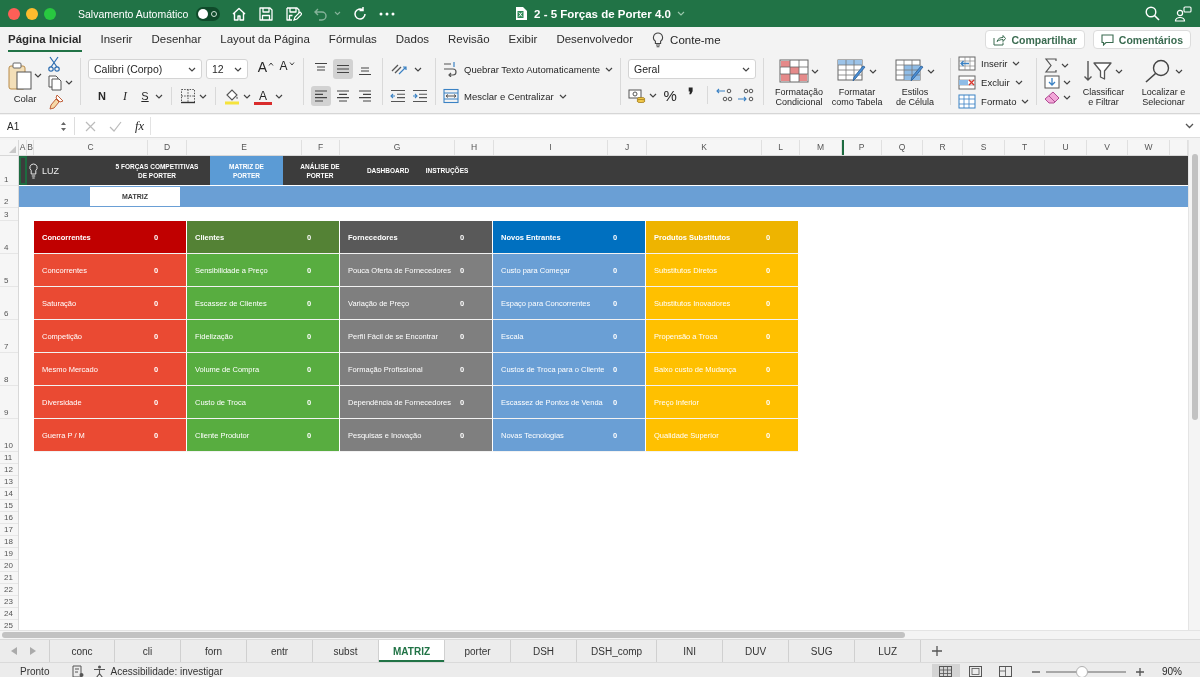 This screenshot has height=677, width=1200. What do you see at coordinates (9, 470) in the screenshot?
I see `row-header: 12` at bounding box center [9, 470].